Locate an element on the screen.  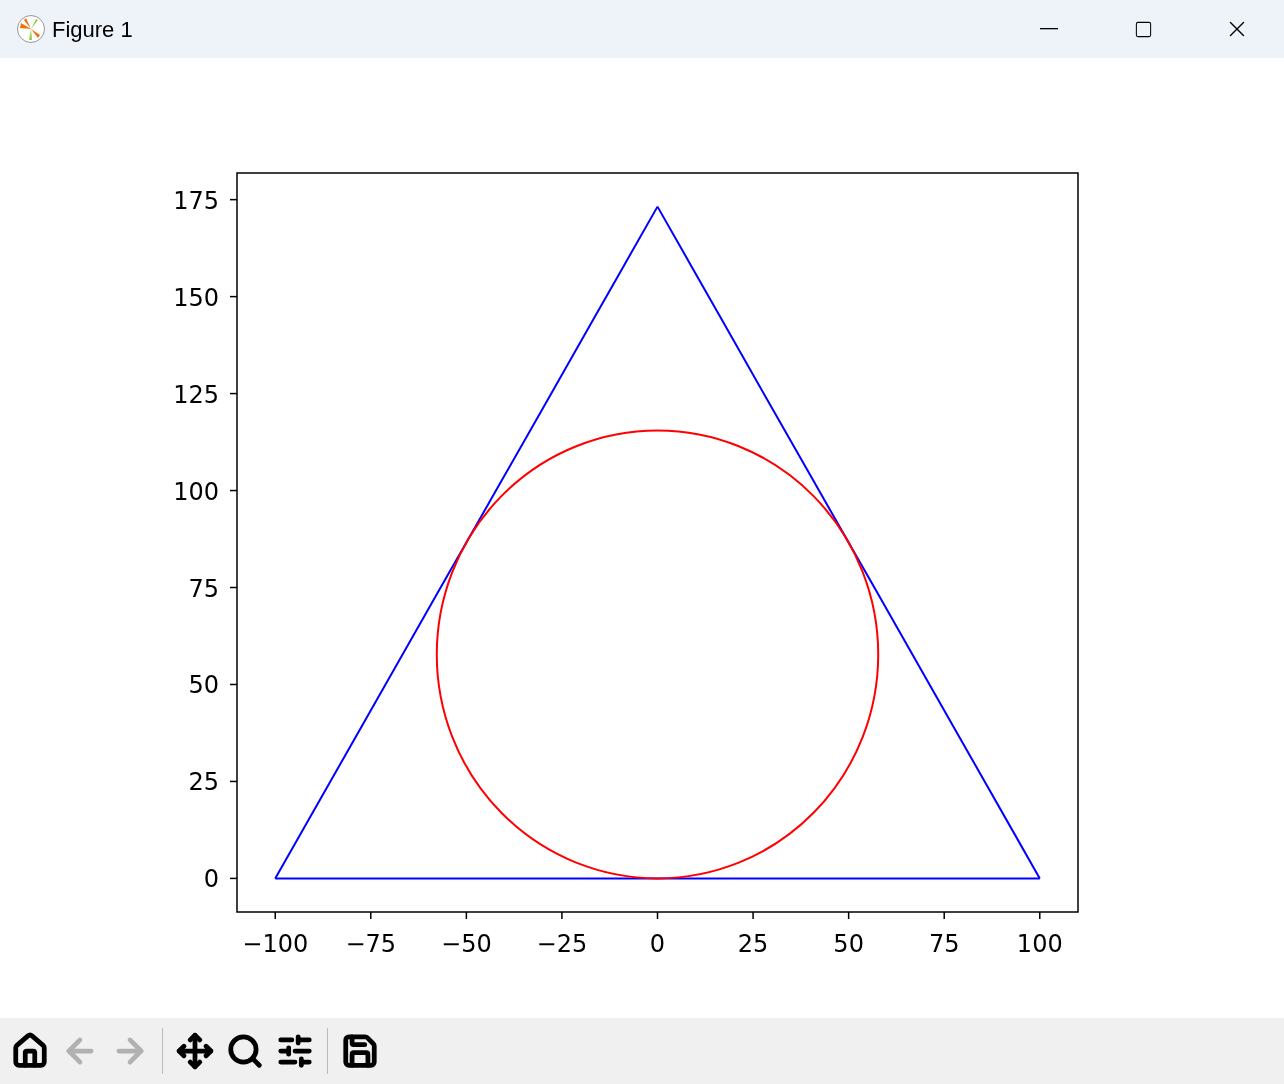
x-tick-label: −25 is located at coordinates (562, 944).